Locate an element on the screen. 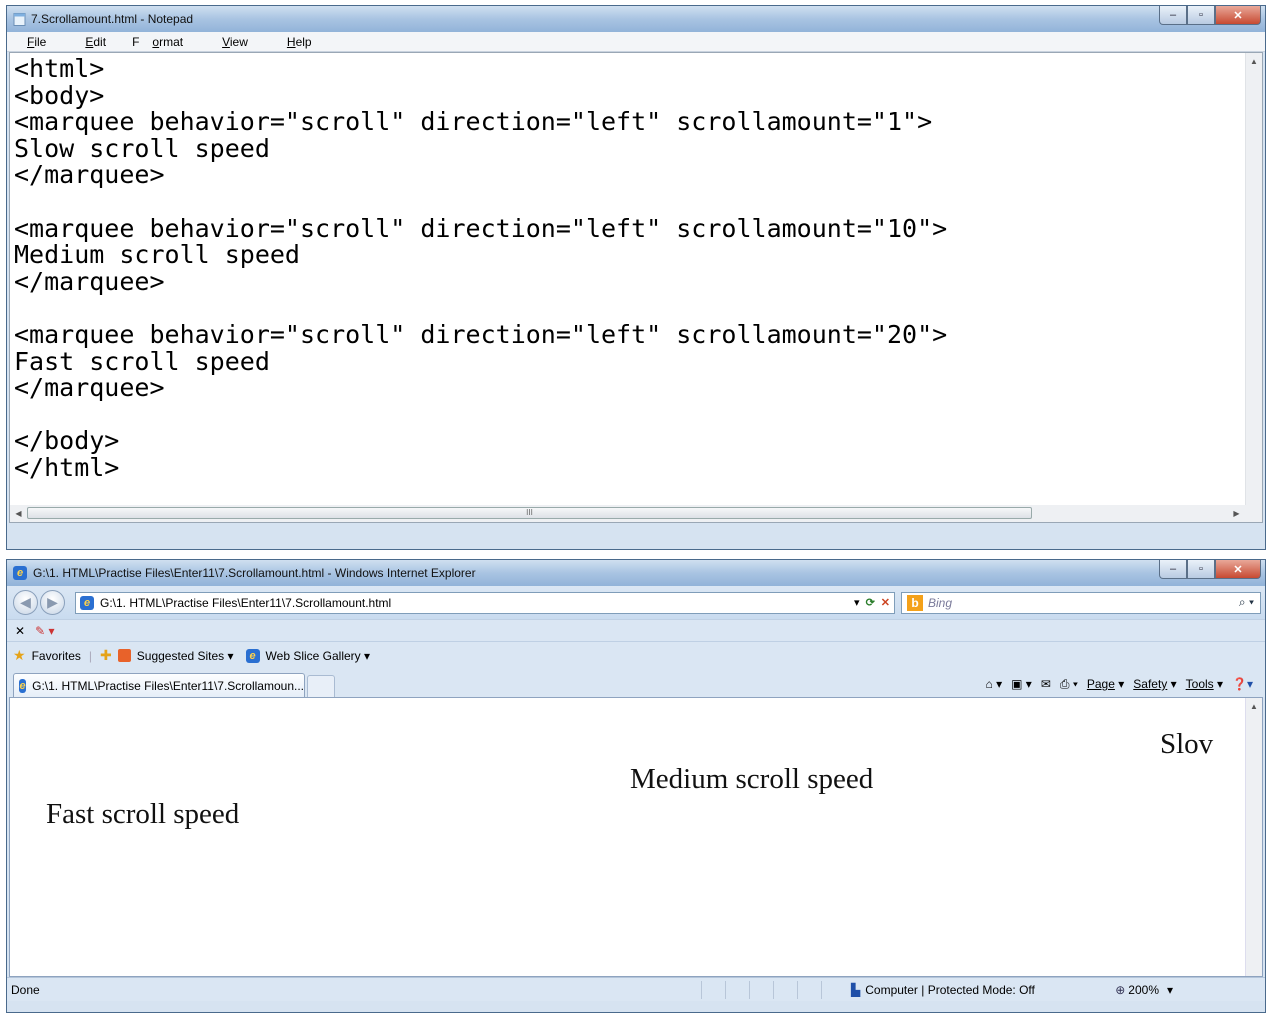 The image size is (1266, 1013). status-text: Done is located at coordinates (25, 989).